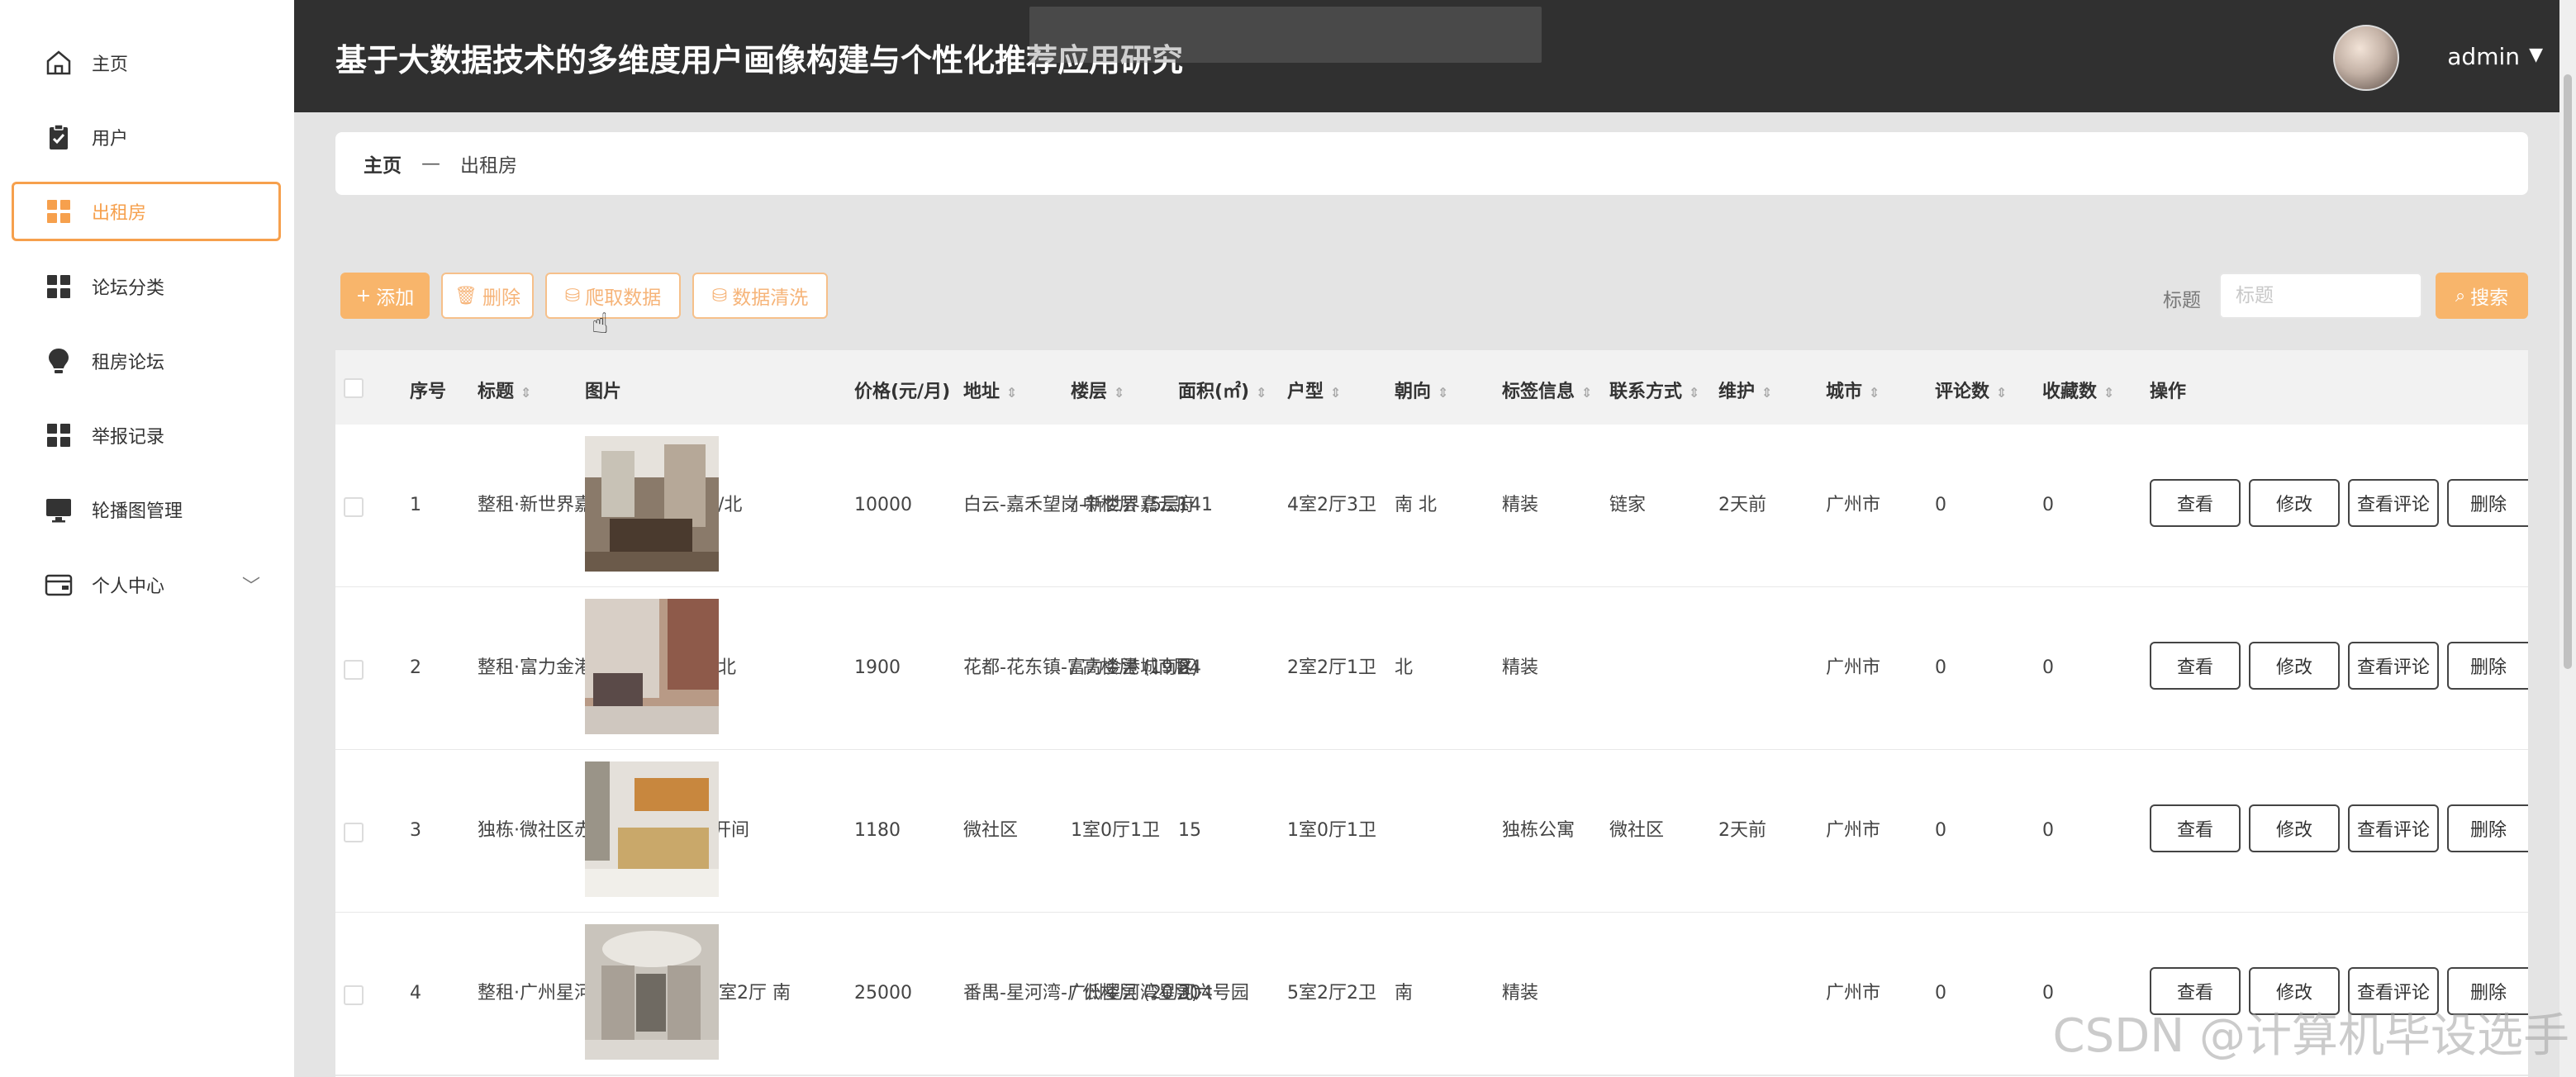 The width and height of the screenshot is (2576, 1077). What do you see at coordinates (1853, 390) in the screenshot?
I see `header-city: 城市 ⇕` at bounding box center [1853, 390].